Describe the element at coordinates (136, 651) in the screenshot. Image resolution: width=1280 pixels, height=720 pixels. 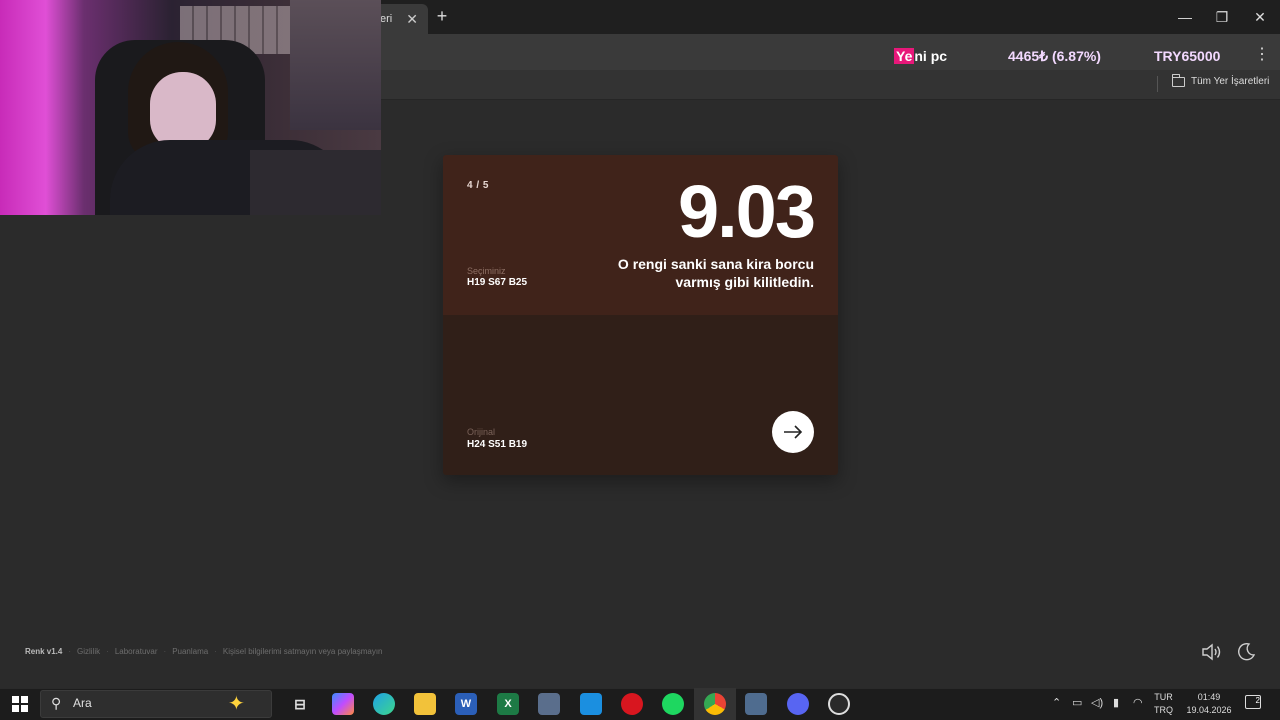
I see `footer-link-lab: Laboratuvar` at that location.